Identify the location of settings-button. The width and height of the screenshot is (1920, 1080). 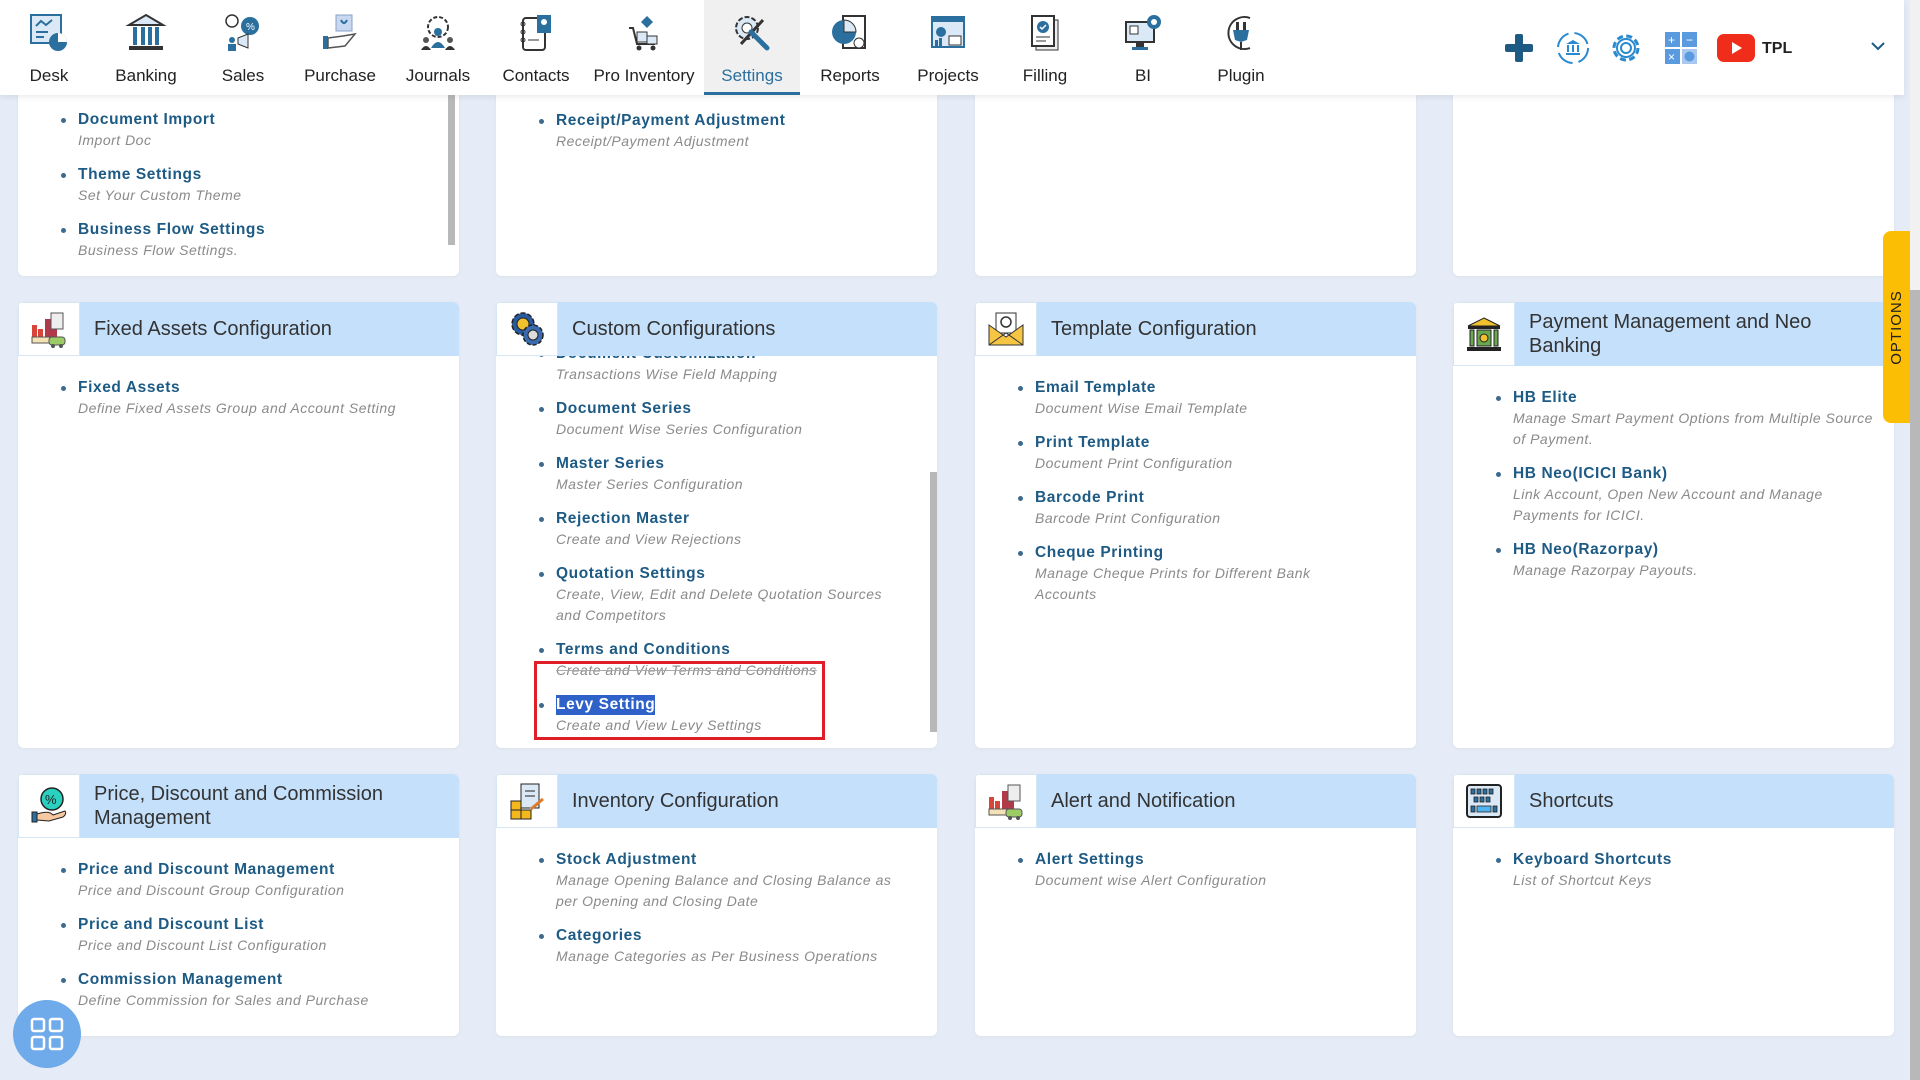
(1626, 48).